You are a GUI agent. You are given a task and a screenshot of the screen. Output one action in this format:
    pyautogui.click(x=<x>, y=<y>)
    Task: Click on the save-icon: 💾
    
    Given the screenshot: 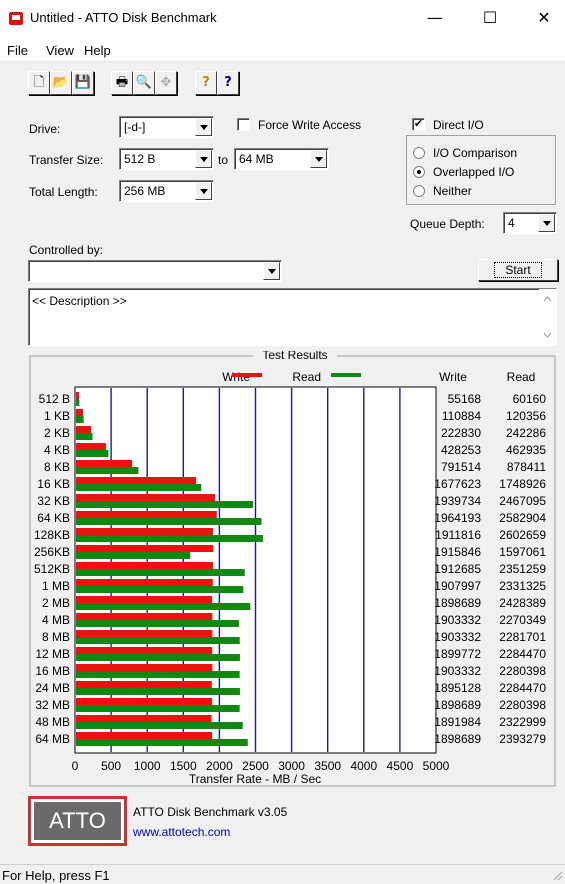 What is the action you would take?
    pyautogui.click(x=83, y=83)
    